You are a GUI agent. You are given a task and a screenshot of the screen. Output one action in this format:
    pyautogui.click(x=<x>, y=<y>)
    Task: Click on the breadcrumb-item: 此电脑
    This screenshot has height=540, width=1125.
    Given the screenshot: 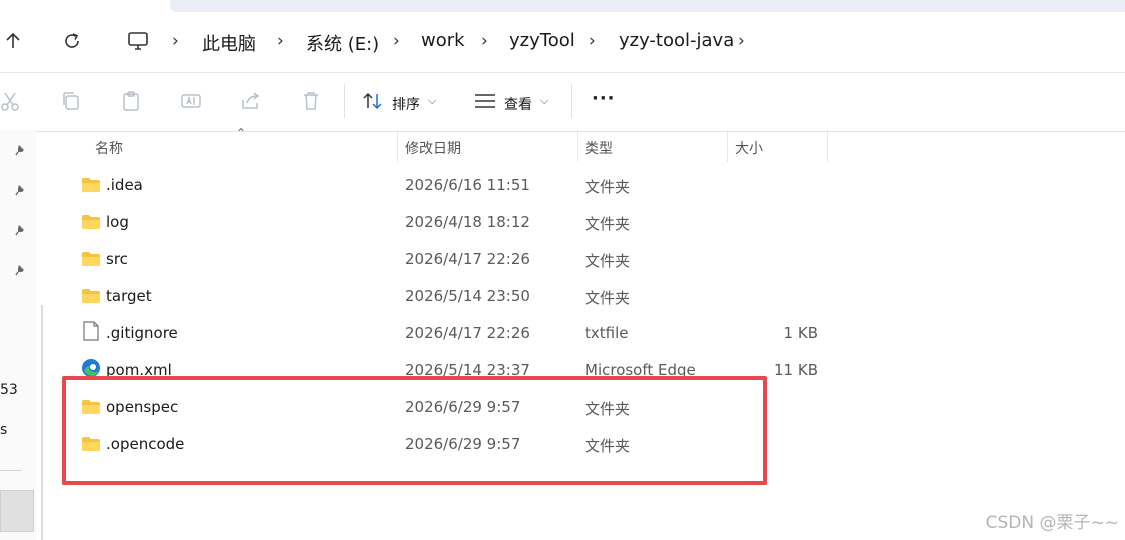 What is the action you would take?
    pyautogui.click(x=229, y=43)
    